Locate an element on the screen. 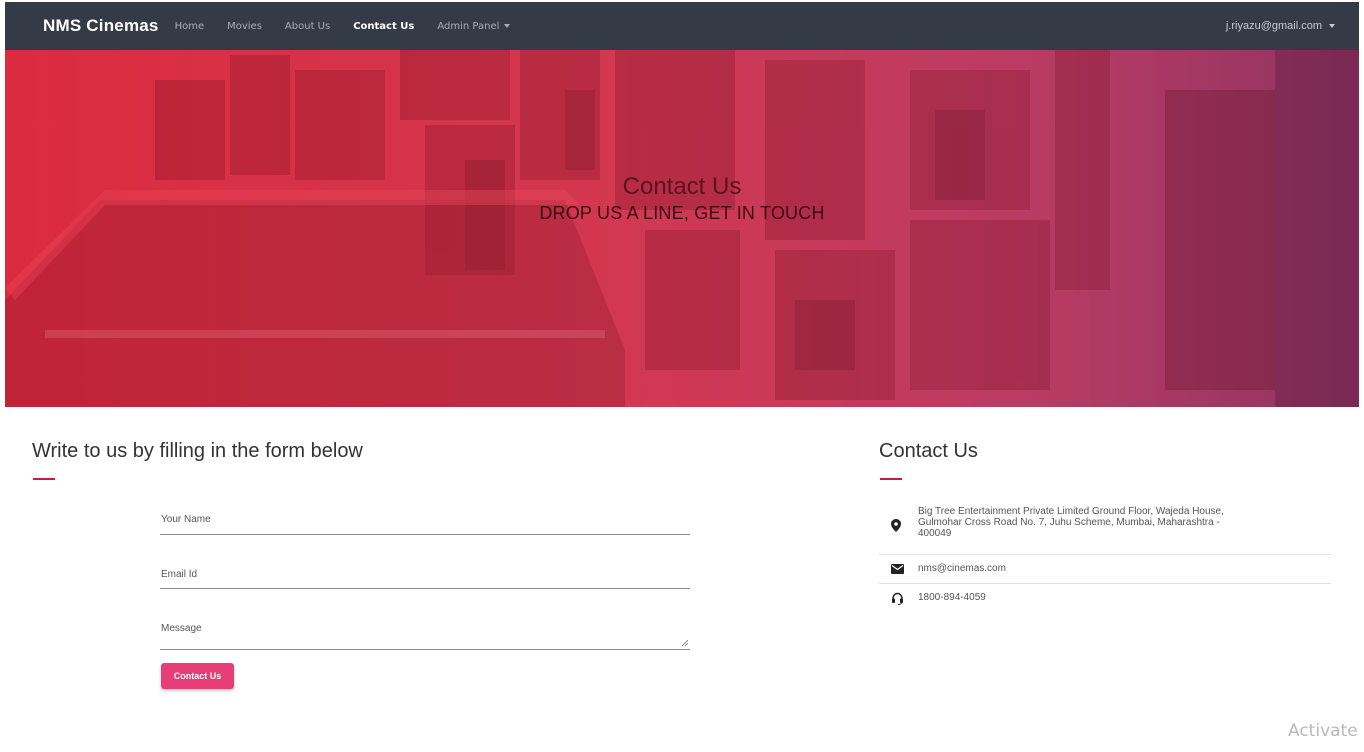 The width and height of the screenshot is (1364, 752). envelope-icon is located at coordinates (897, 569).